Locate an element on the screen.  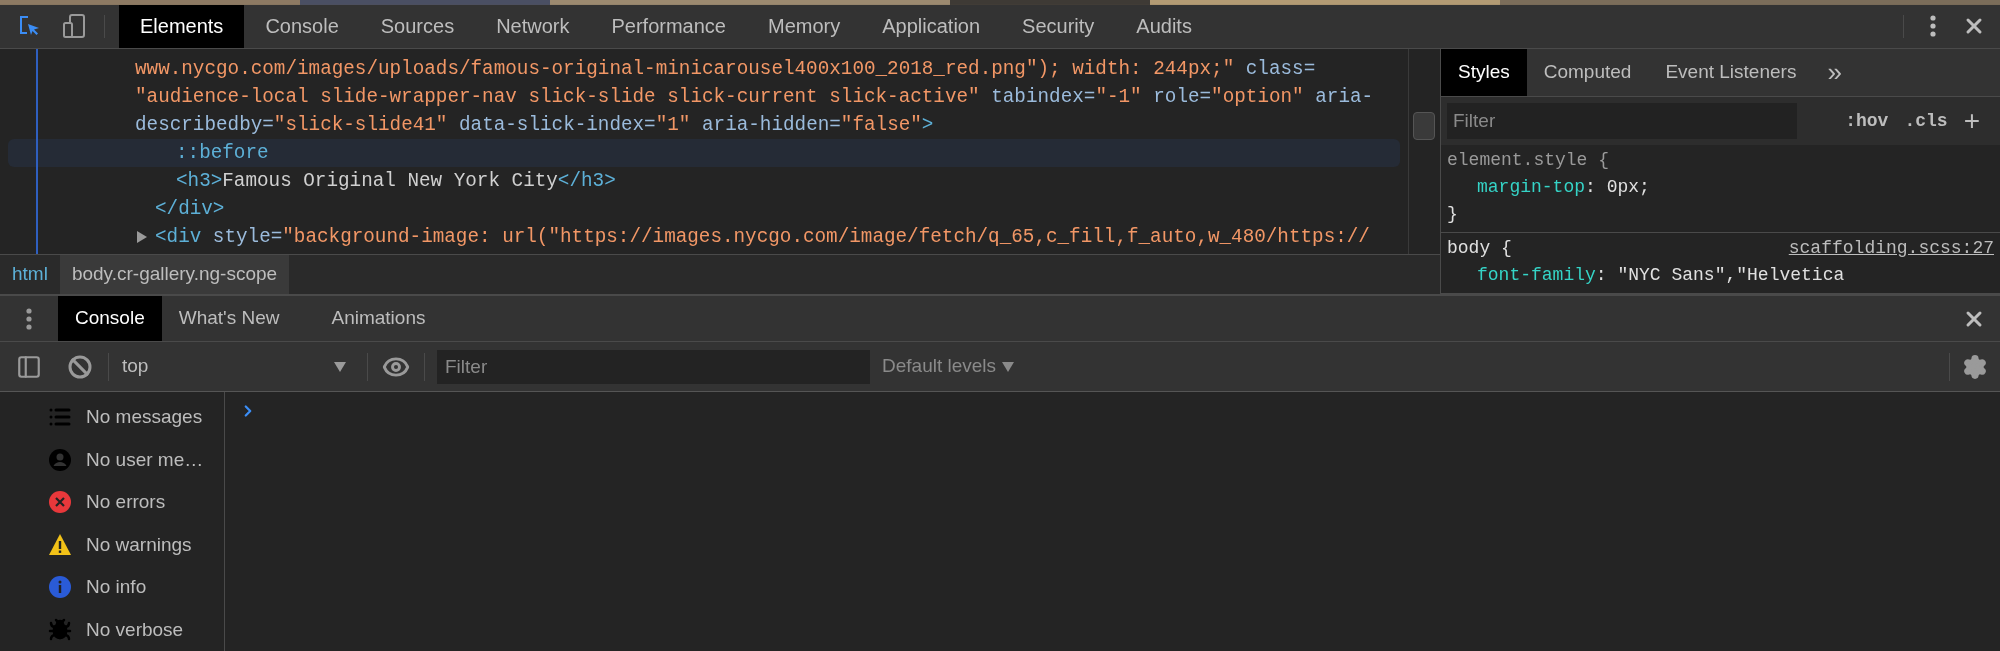
levels-dropdown: Default levels is located at coordinates (948, 366).